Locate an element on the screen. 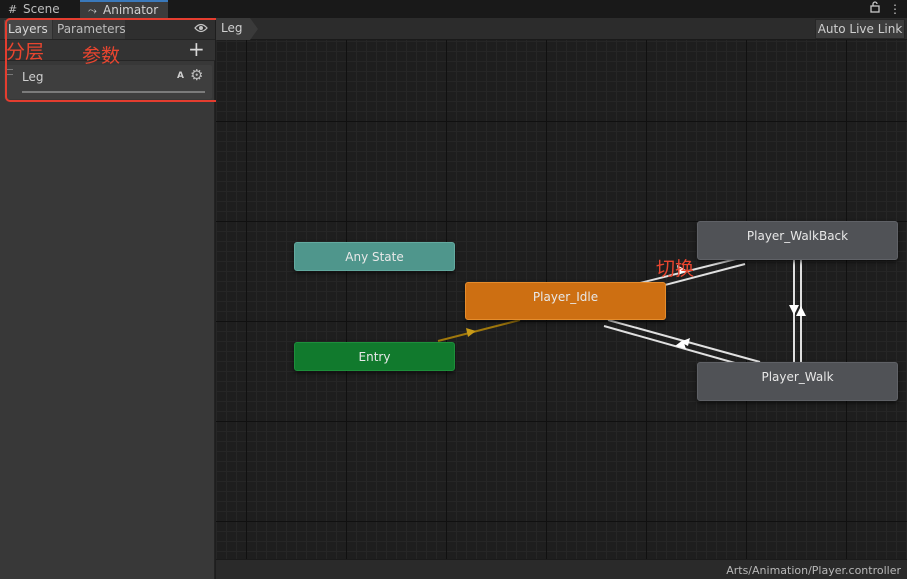 This screenshot has height=579, width=907. state-player-walk: Player_Walk is located at coordinates (797, 381).